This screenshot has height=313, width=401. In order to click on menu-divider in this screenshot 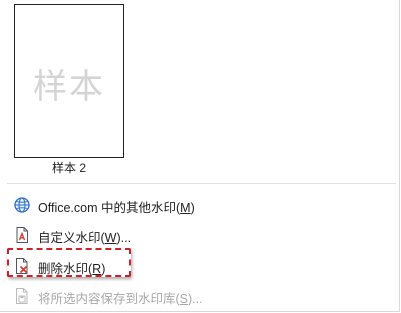, I will do `click(201, 183)`.